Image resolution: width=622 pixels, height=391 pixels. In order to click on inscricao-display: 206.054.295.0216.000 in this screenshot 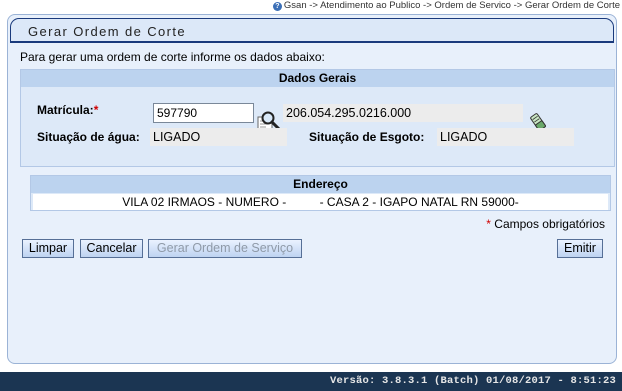, I will do `click(403, 113)`.